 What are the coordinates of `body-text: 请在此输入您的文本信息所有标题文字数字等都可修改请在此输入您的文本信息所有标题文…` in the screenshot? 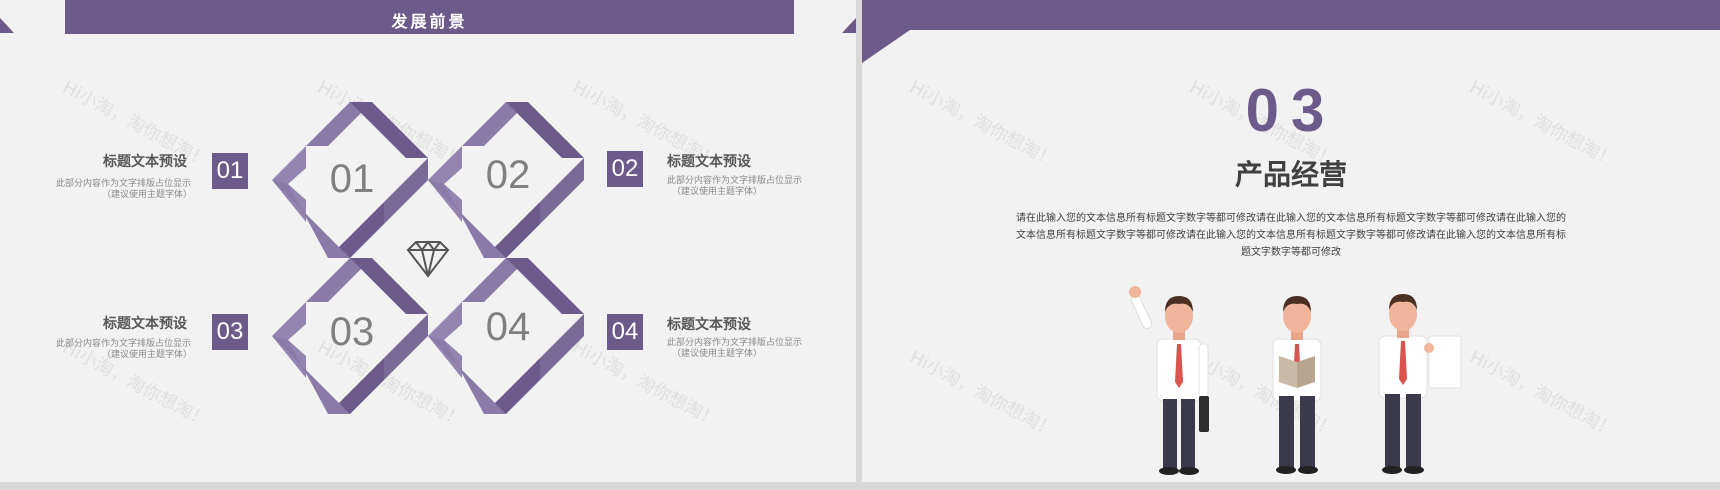 It's located at (1291, 235).